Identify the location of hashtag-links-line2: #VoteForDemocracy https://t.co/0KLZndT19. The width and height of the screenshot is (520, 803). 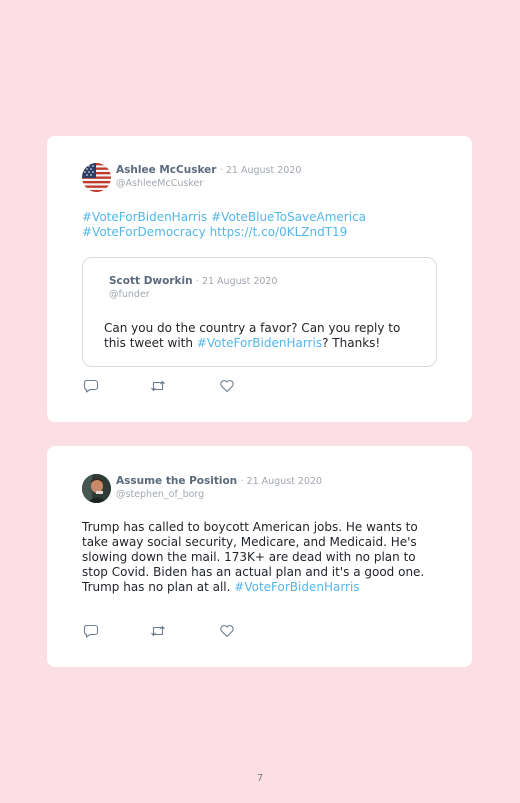
(214, 232).